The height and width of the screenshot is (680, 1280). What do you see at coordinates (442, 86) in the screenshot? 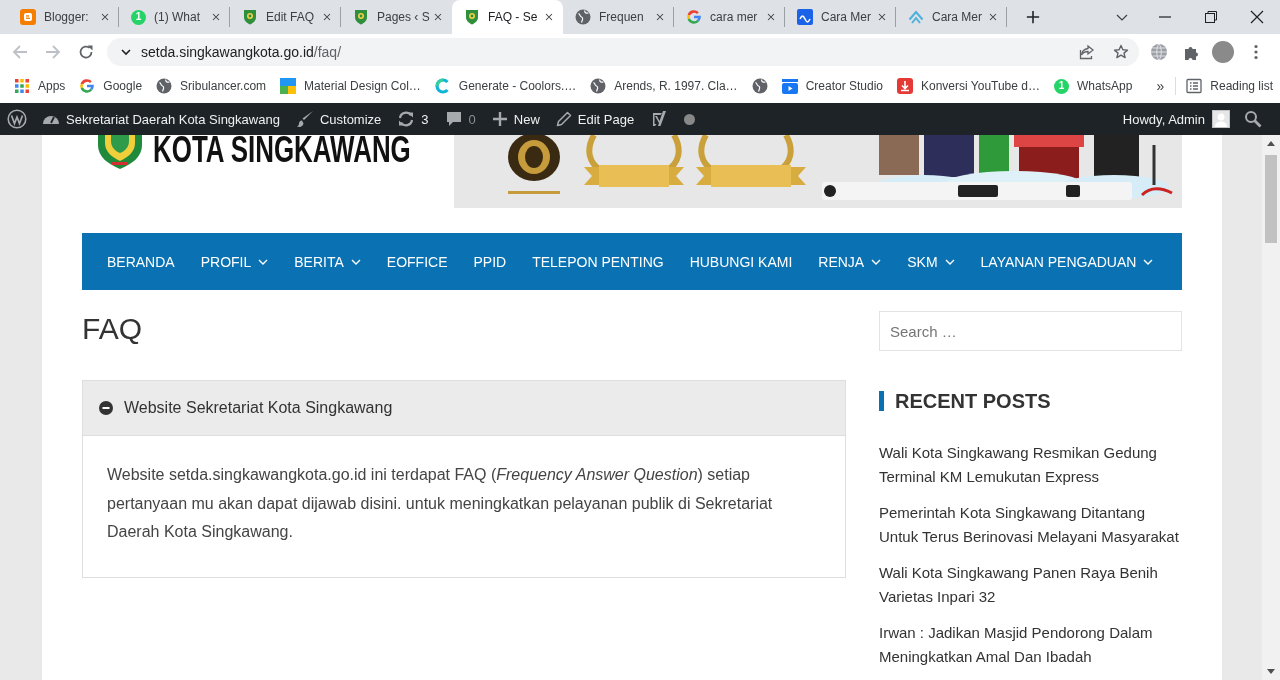
I see `ring-logo-icon` at bounding box center [442, 86].